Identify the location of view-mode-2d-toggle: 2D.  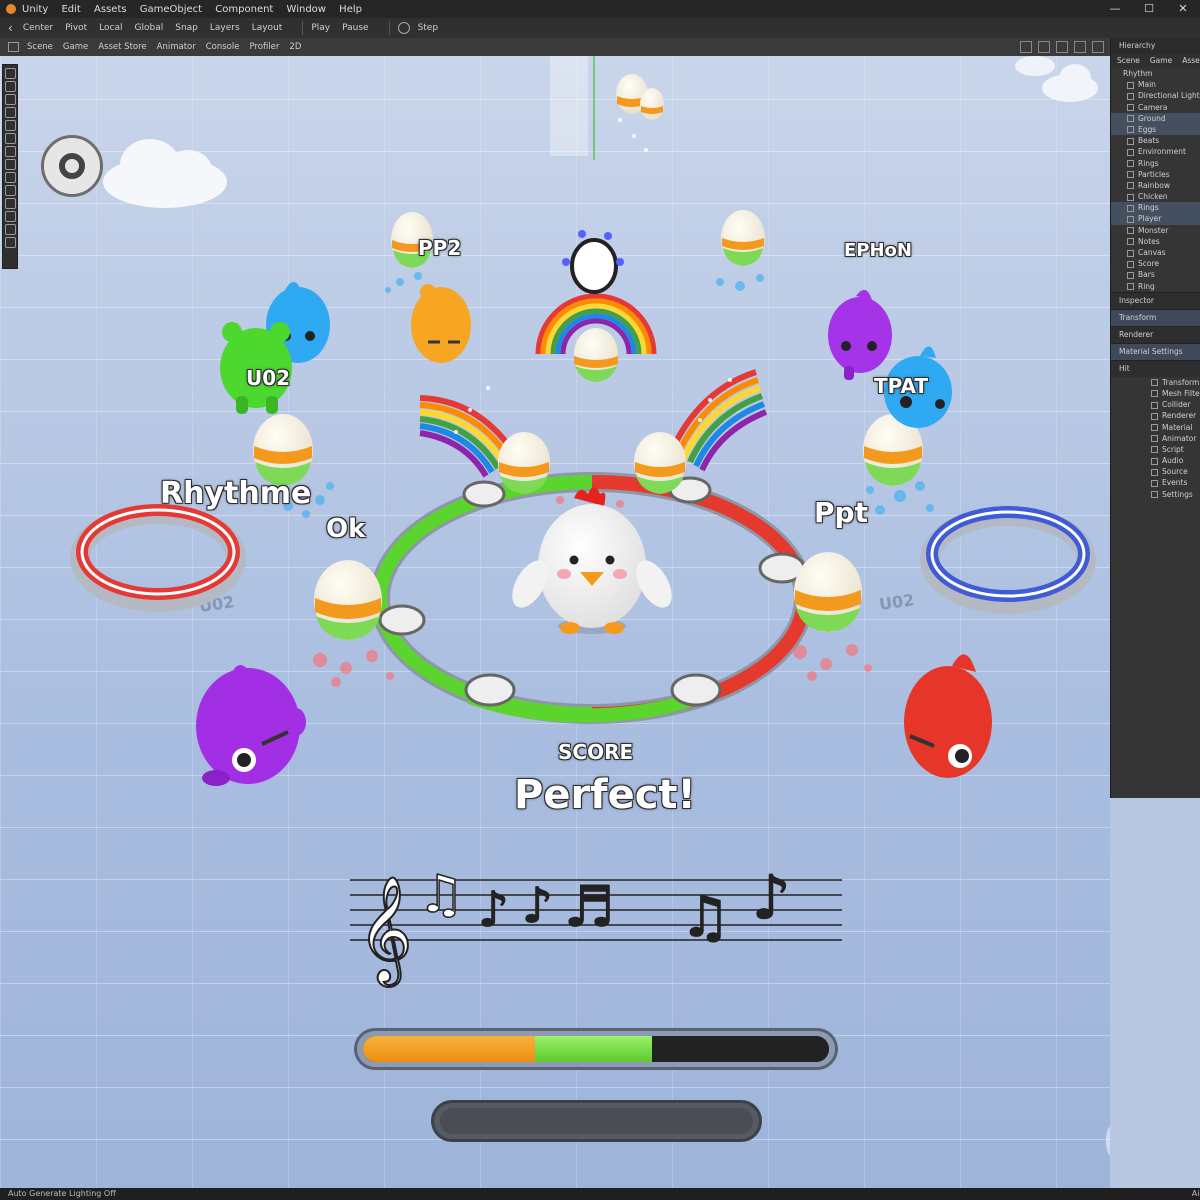
(295, 47).